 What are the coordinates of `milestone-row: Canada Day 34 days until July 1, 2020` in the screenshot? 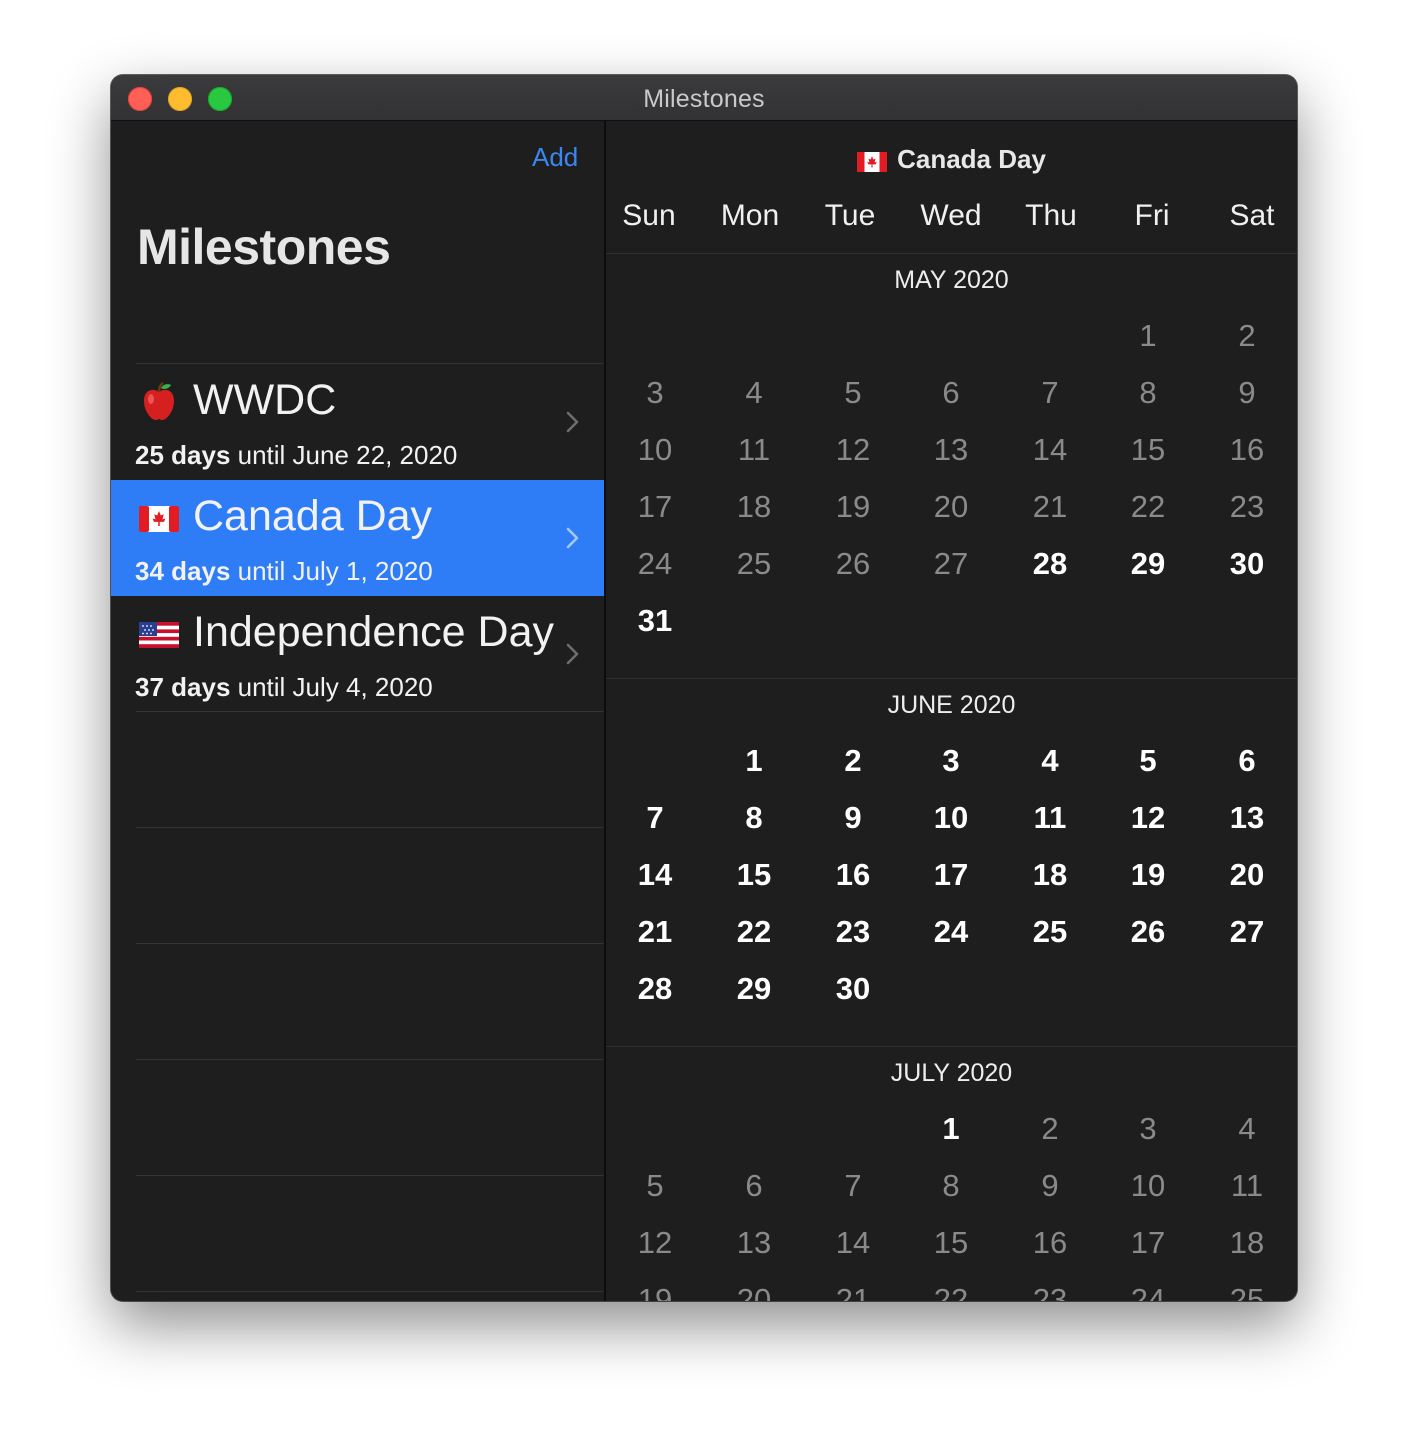 It's located at (357, 538).